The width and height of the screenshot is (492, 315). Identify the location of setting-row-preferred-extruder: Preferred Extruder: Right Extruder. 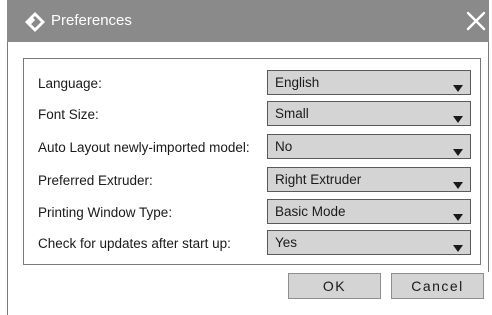
(252, 180).